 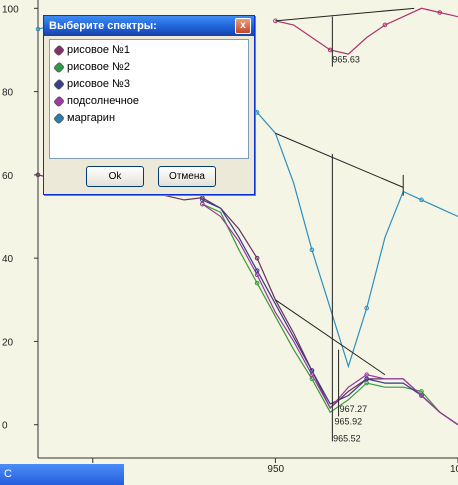 What do you see at coordinates (454, 469) in the screenshot?
I see `x-tick-label: 1000` at bounding box center [454, 469].